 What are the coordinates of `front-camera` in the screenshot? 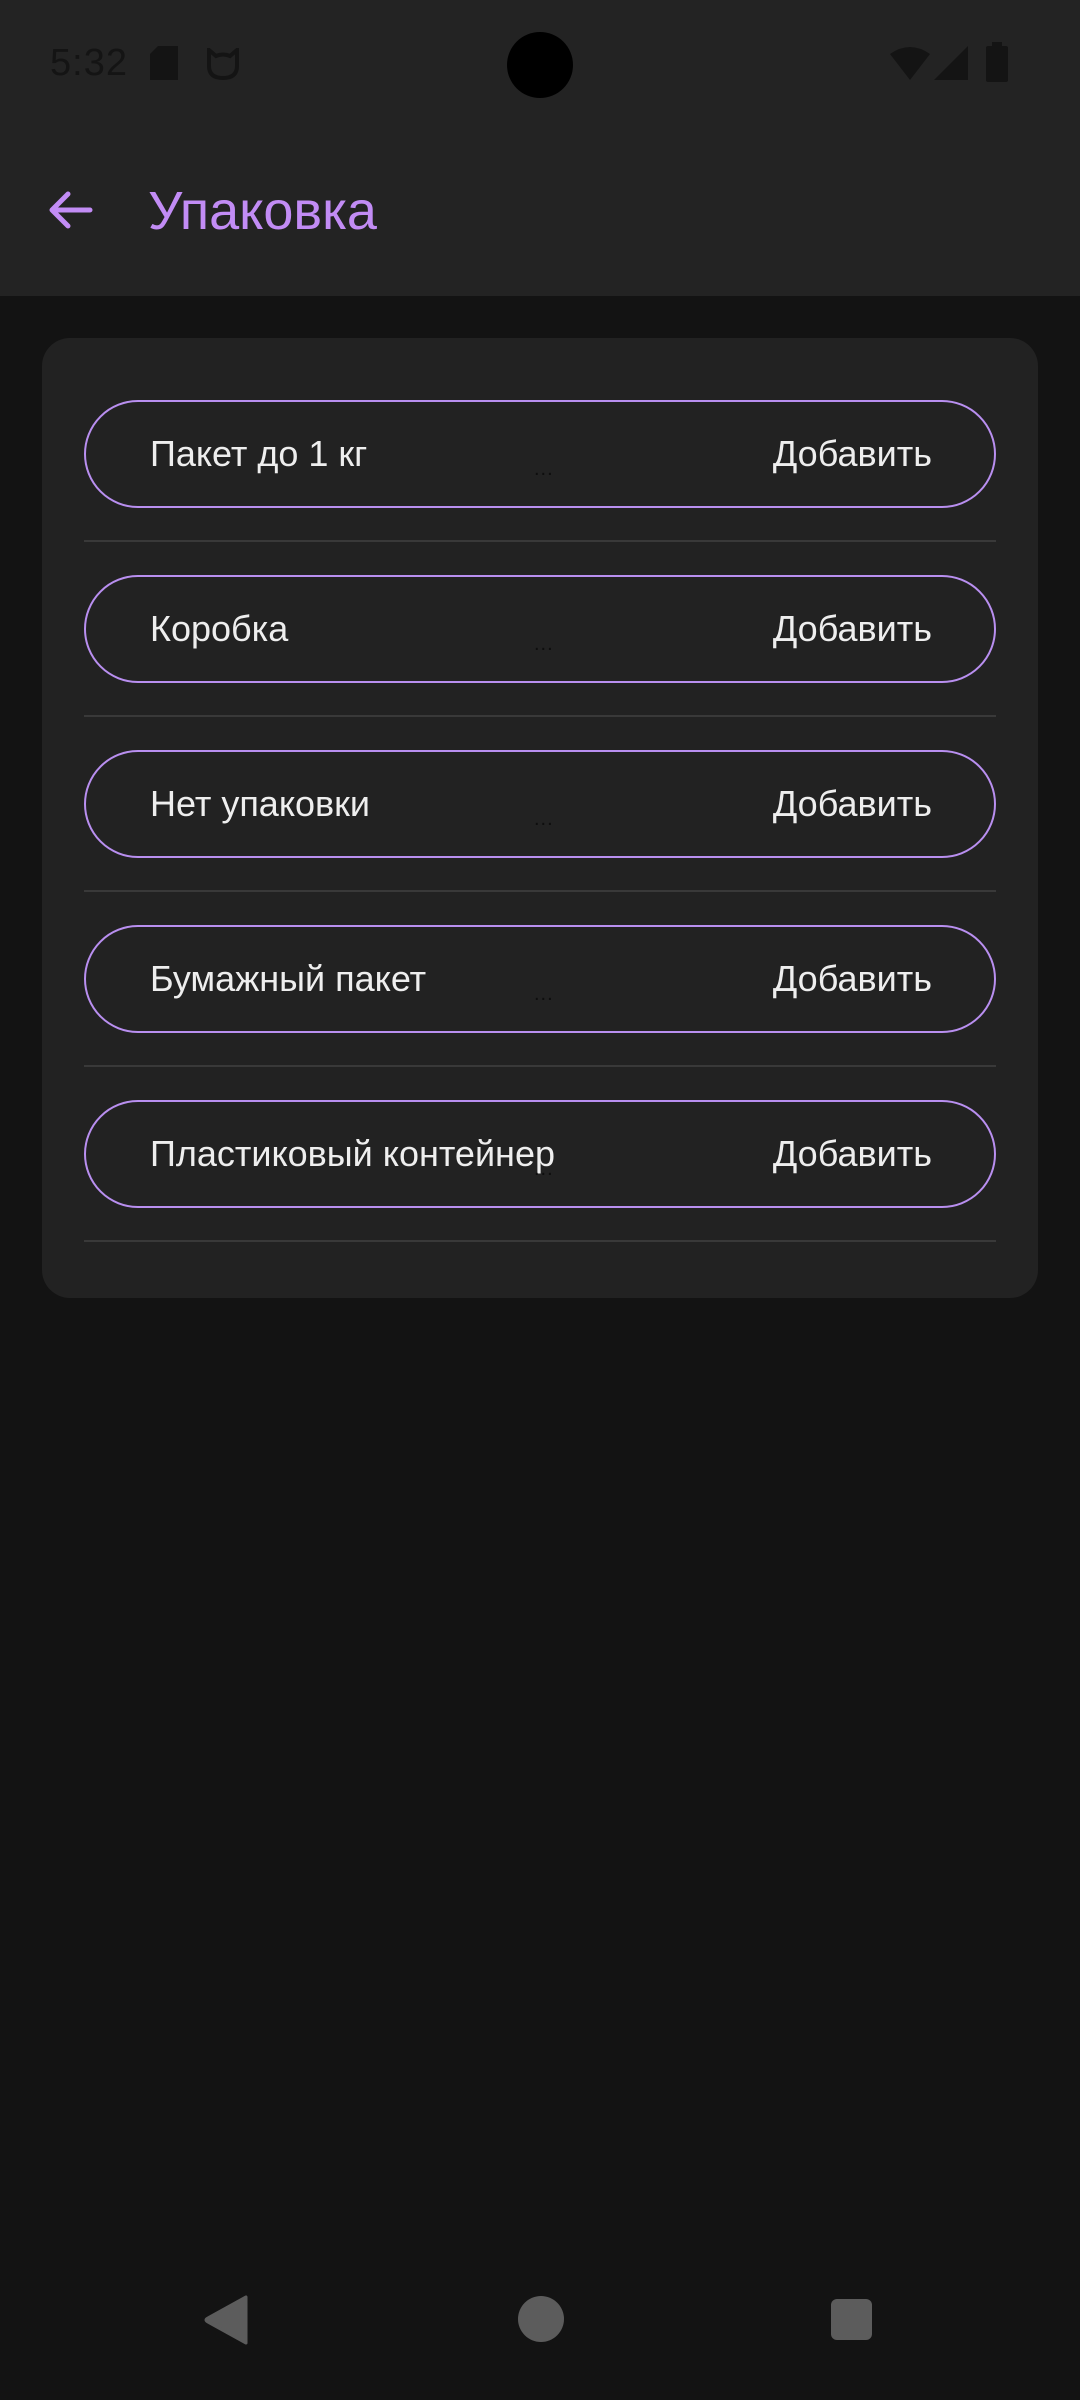 It's located at (540, 65).